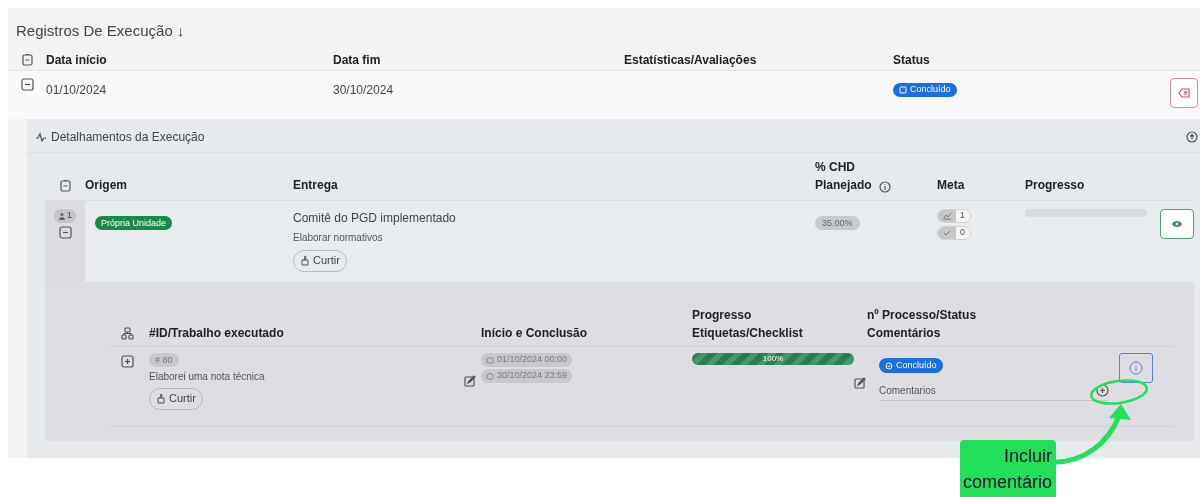 This screenshot has width=1200, height=497. What do you see at coordinates (76, 89) in the screenshot?
I see `table-cell: 01/10/2024` at bounding box center [76, 89].